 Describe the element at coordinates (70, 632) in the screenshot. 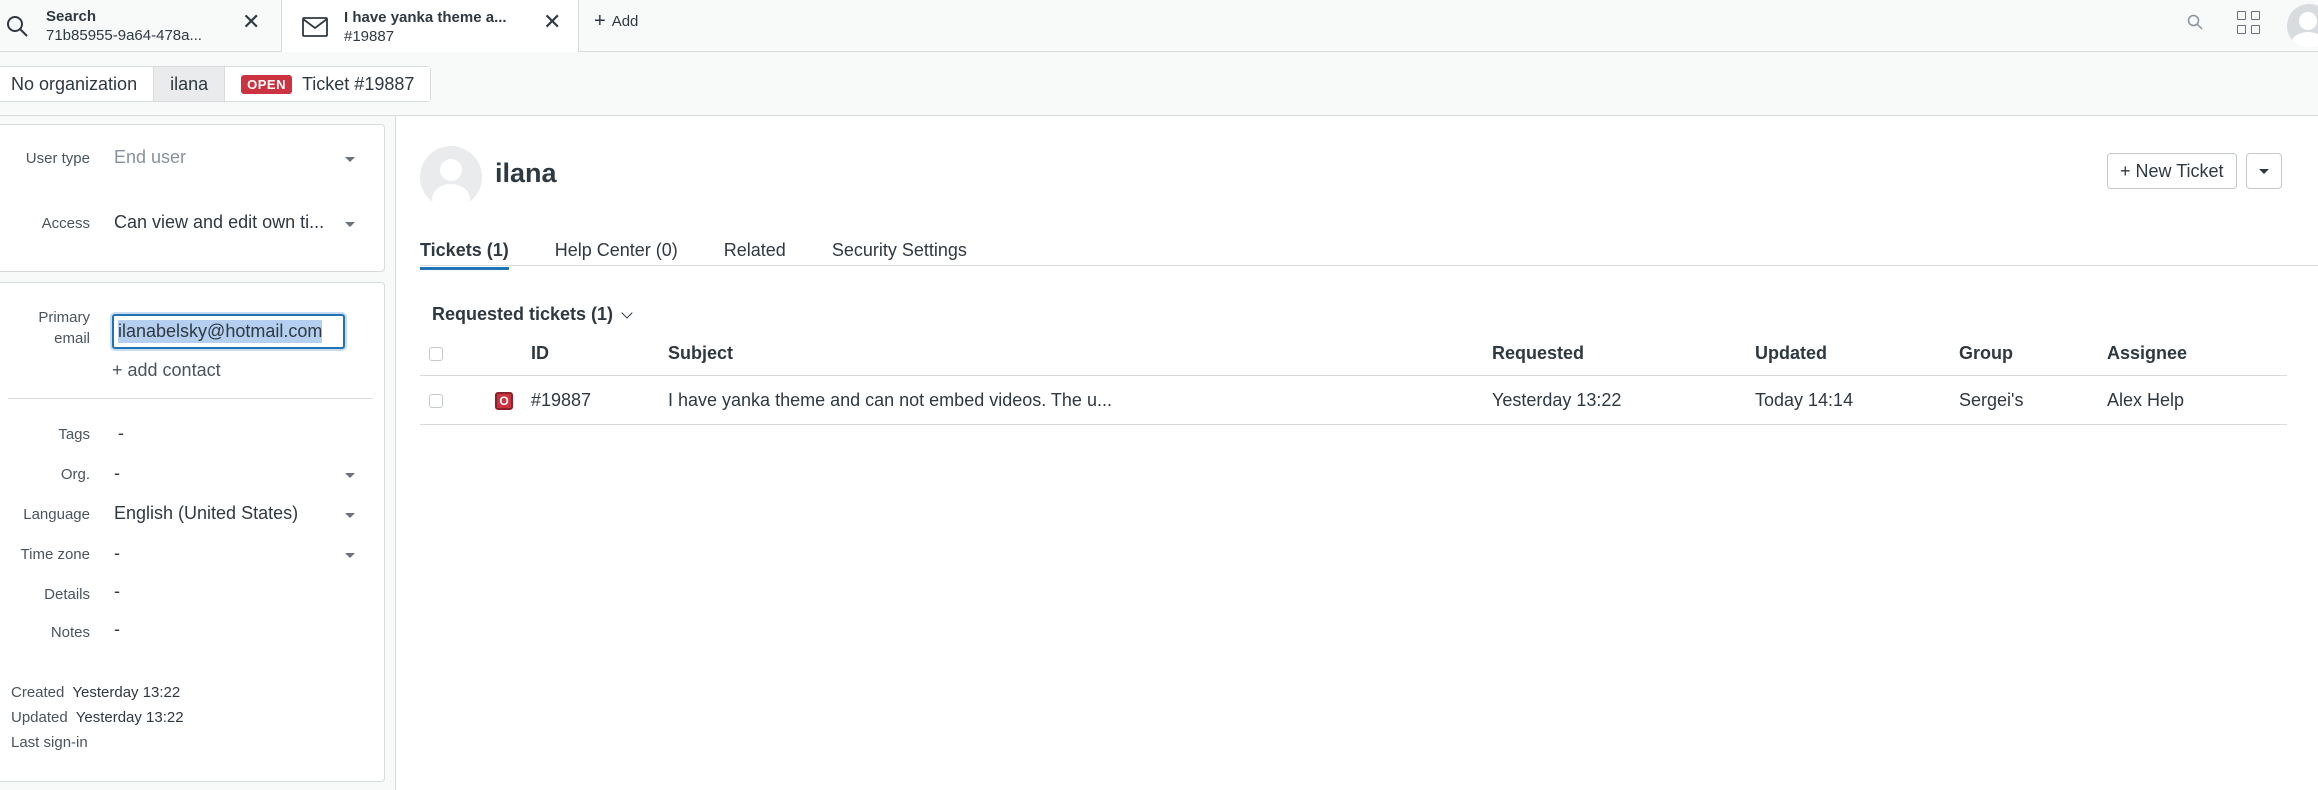

I see `notes-label: Notes` at that location.